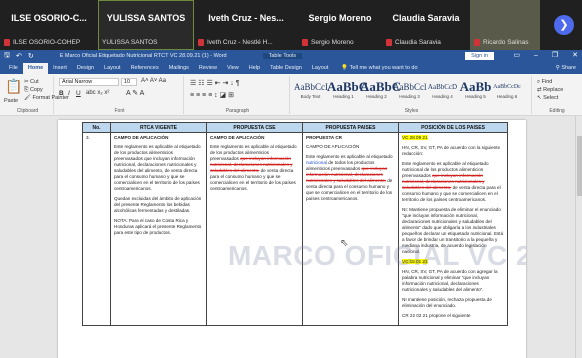 The height and width of the screenshot is (358, 582). Describe the element at coordinates (158, 127) in the screenshot. I see `col-header-vigente: RTCA VIGENTE` at that location.